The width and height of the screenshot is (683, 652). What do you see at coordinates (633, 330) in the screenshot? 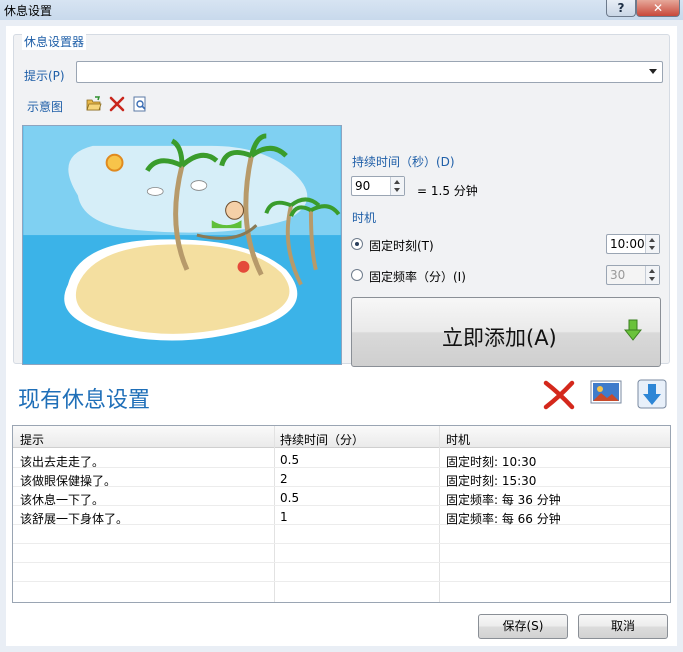
I see `down-arrow-icon` at bounding box center [633, 330].